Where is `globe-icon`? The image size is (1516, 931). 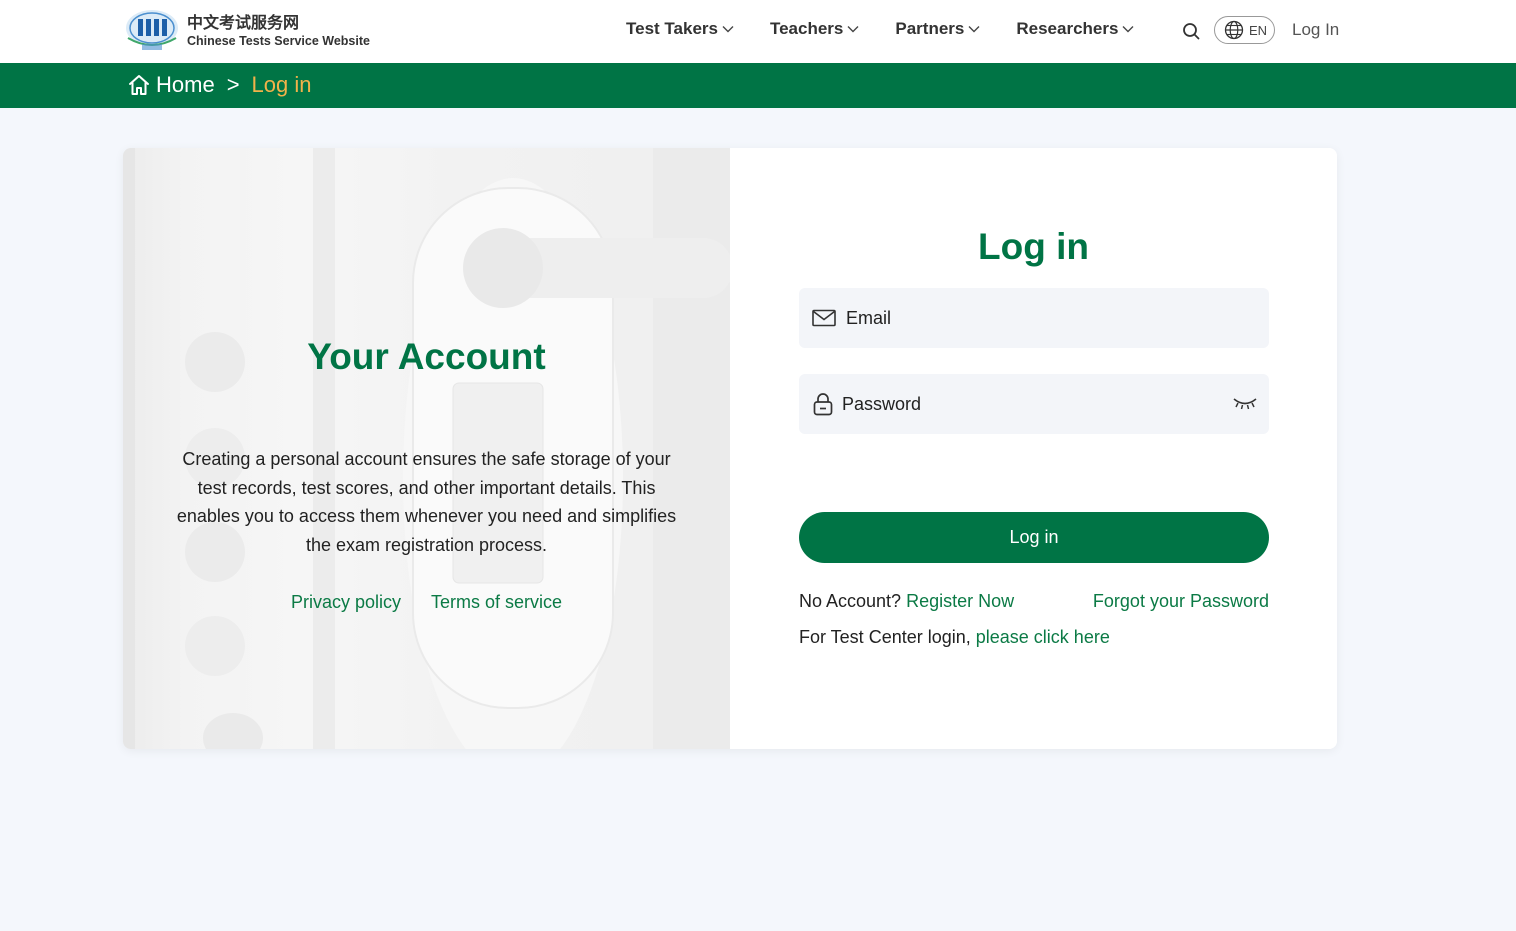
globe-icon is located at coordinates (1234, 30).